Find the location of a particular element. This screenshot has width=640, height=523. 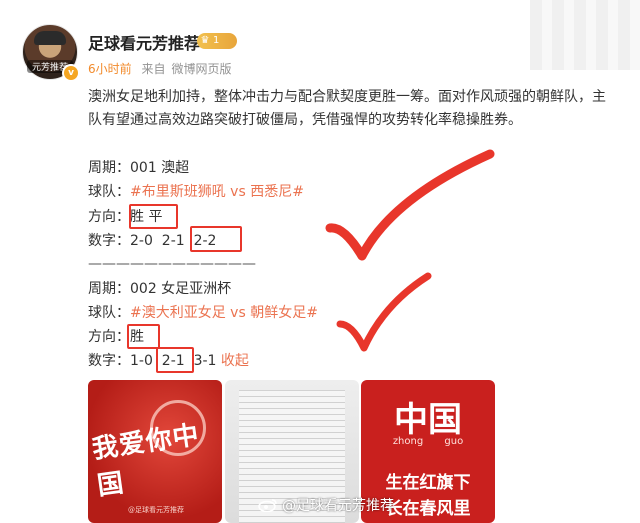

weibo-logo-icon is located at coordinates (267, 505).